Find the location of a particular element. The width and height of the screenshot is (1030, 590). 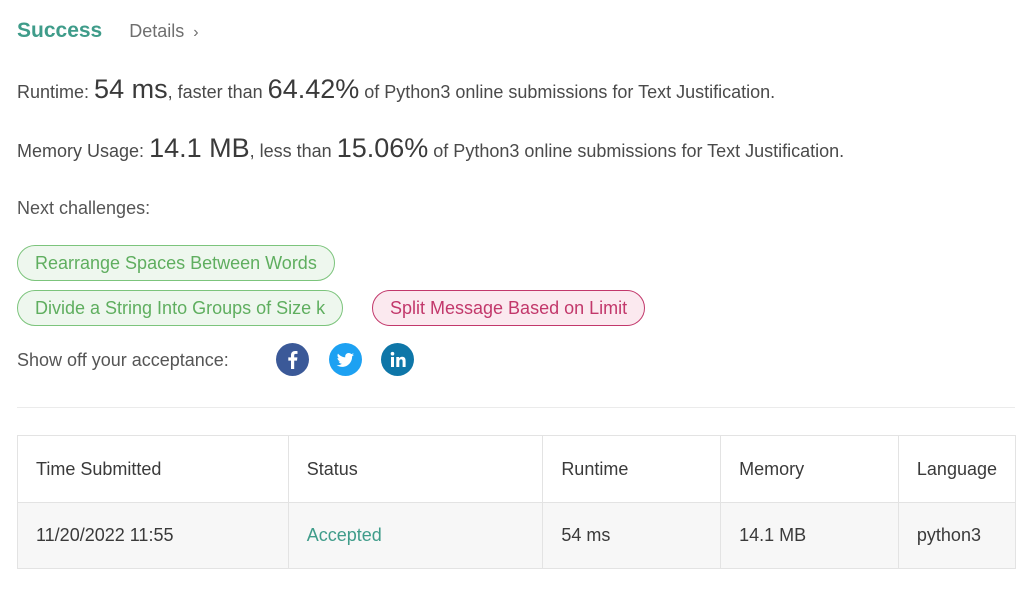

status-title: Success is located at coordinates (60, 30).